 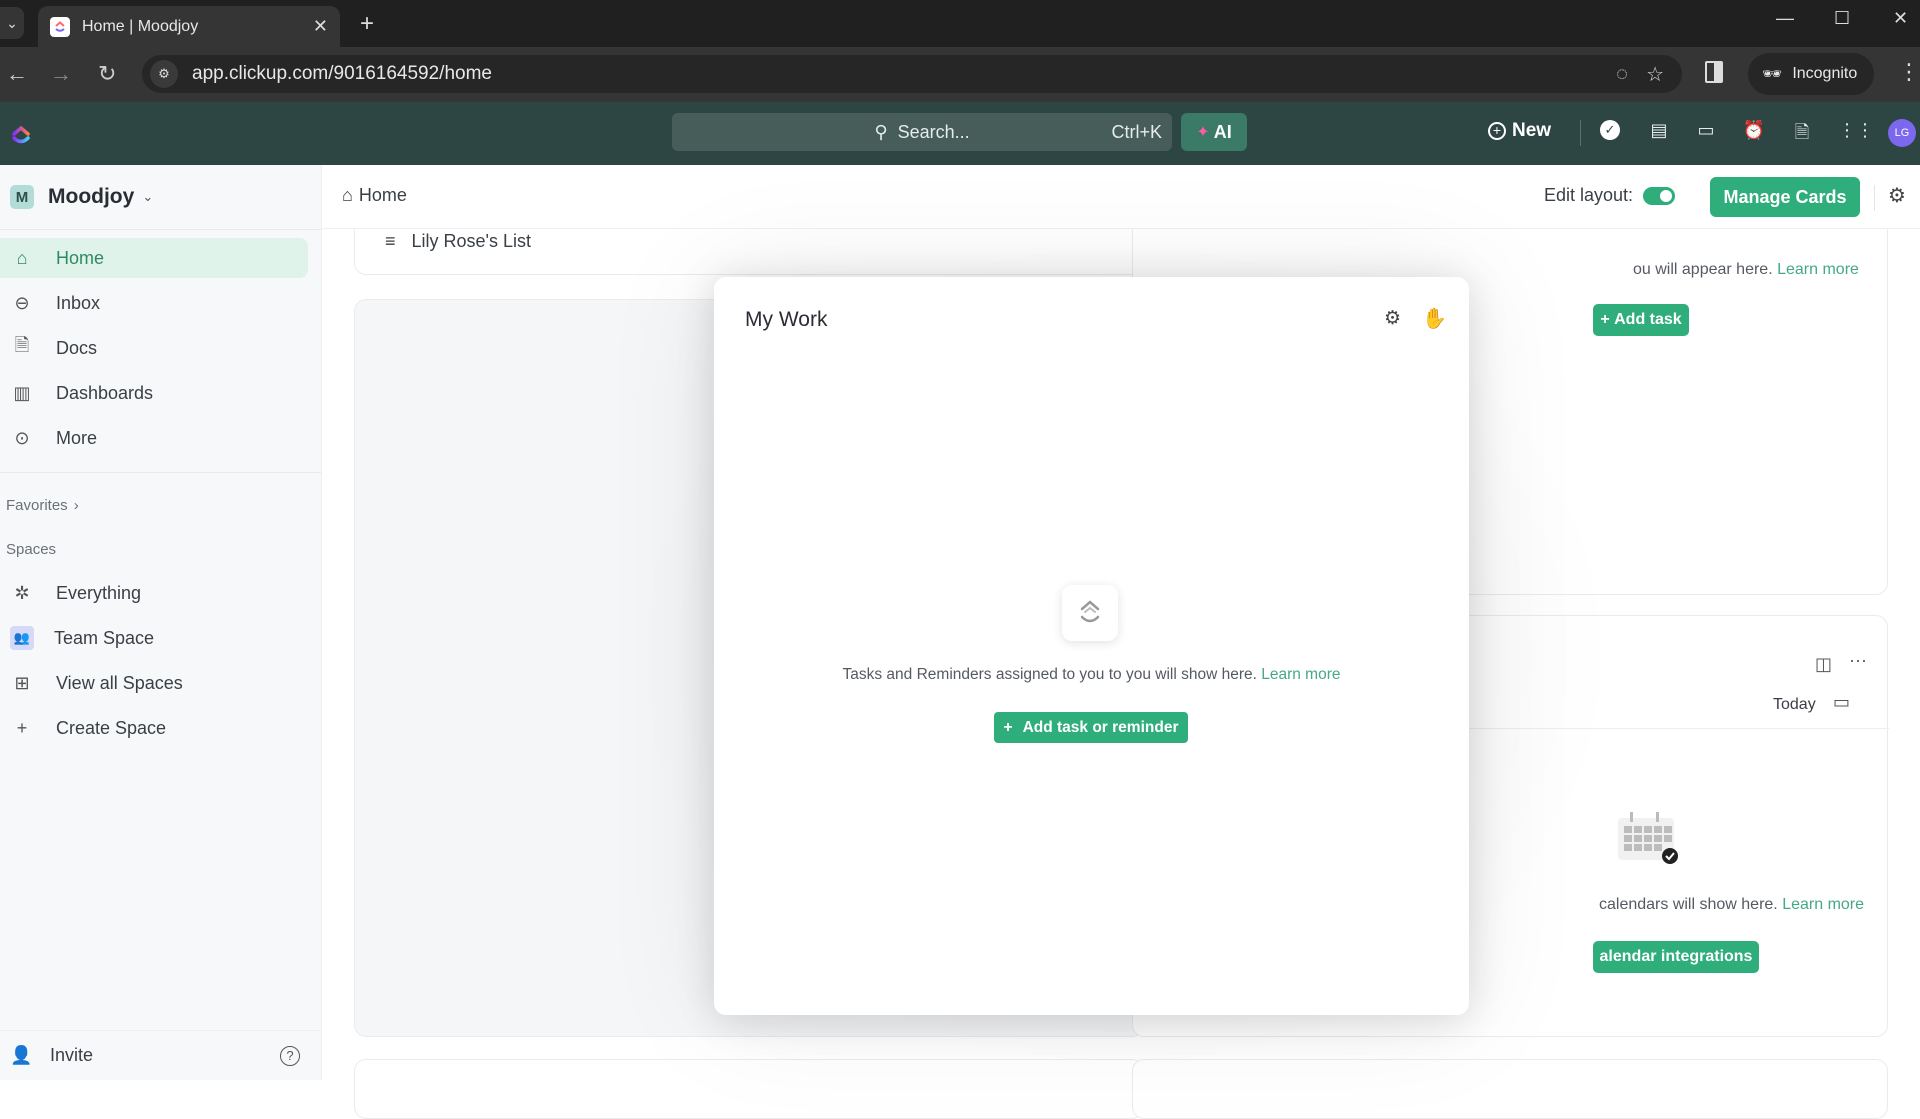 What do you see at coordinates (107, 74) in the screenshot?
I see `reload-icon: ↻` at bounding box center [107, 74].